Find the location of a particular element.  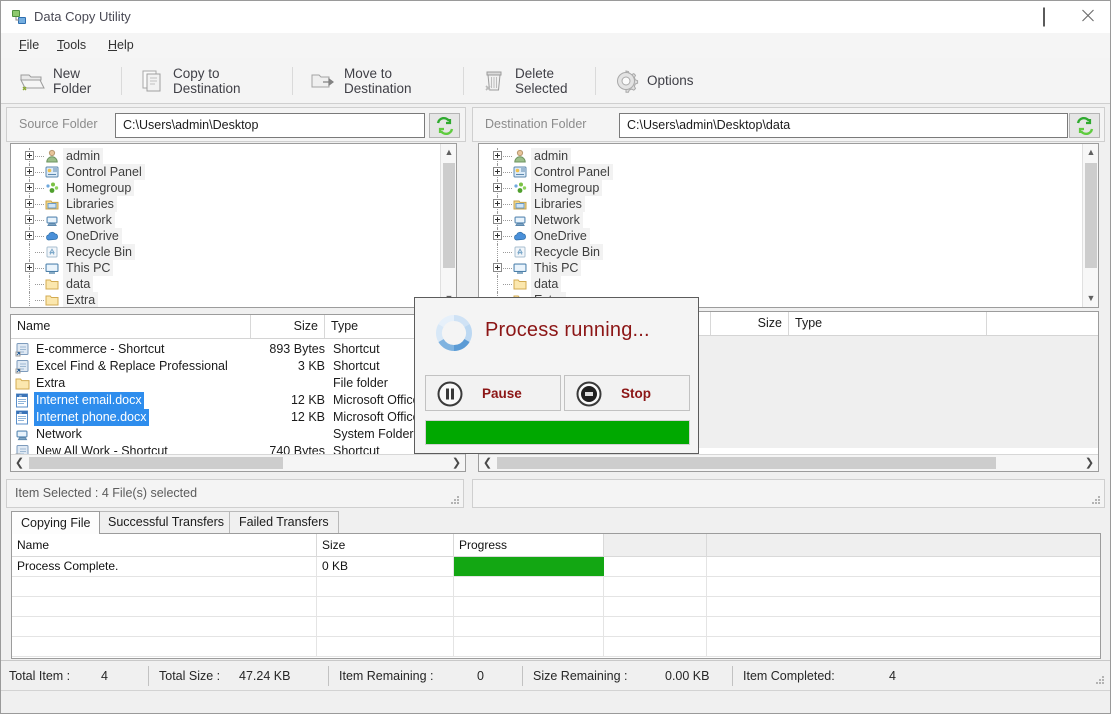

copy-to-destination-button: Copy to Destination is located at coordinates (208, 80).